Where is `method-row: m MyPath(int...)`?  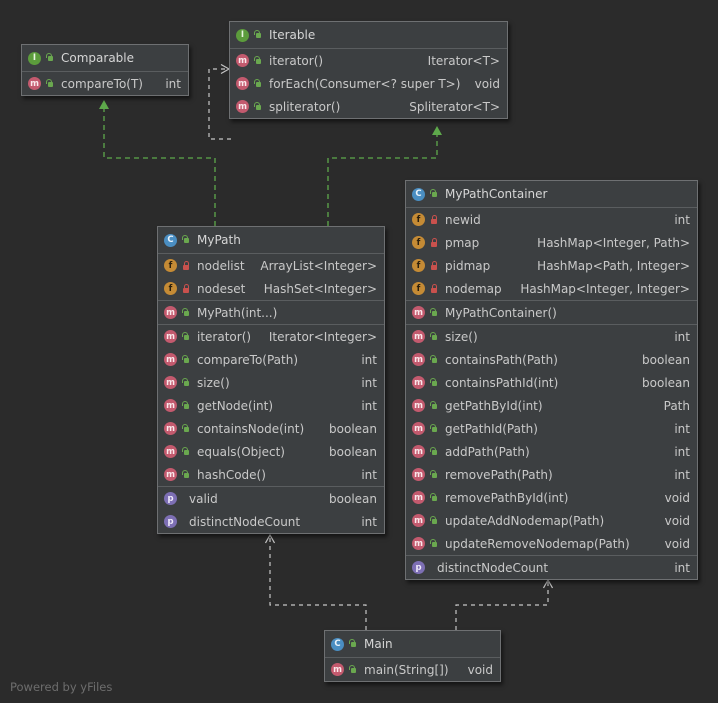
method-row: m MyPath(int...) is located at coordinates (271, 312).